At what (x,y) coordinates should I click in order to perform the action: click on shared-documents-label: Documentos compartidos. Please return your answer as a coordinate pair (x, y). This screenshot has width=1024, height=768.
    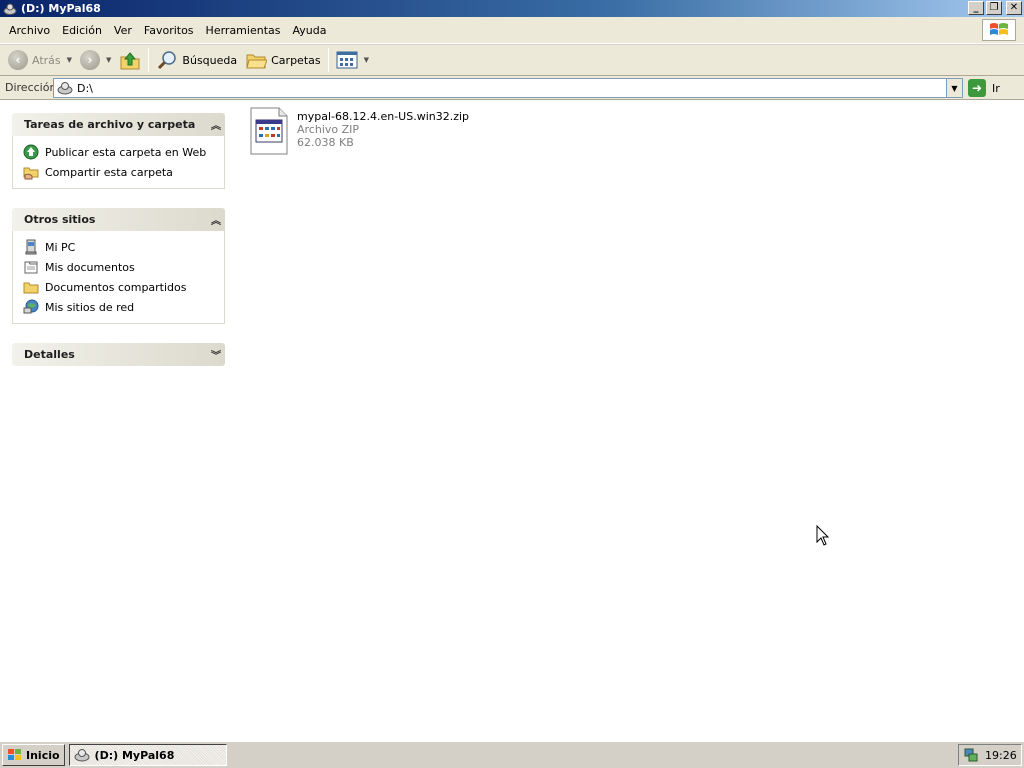
    Looking at the image, I should click on (116, 287).